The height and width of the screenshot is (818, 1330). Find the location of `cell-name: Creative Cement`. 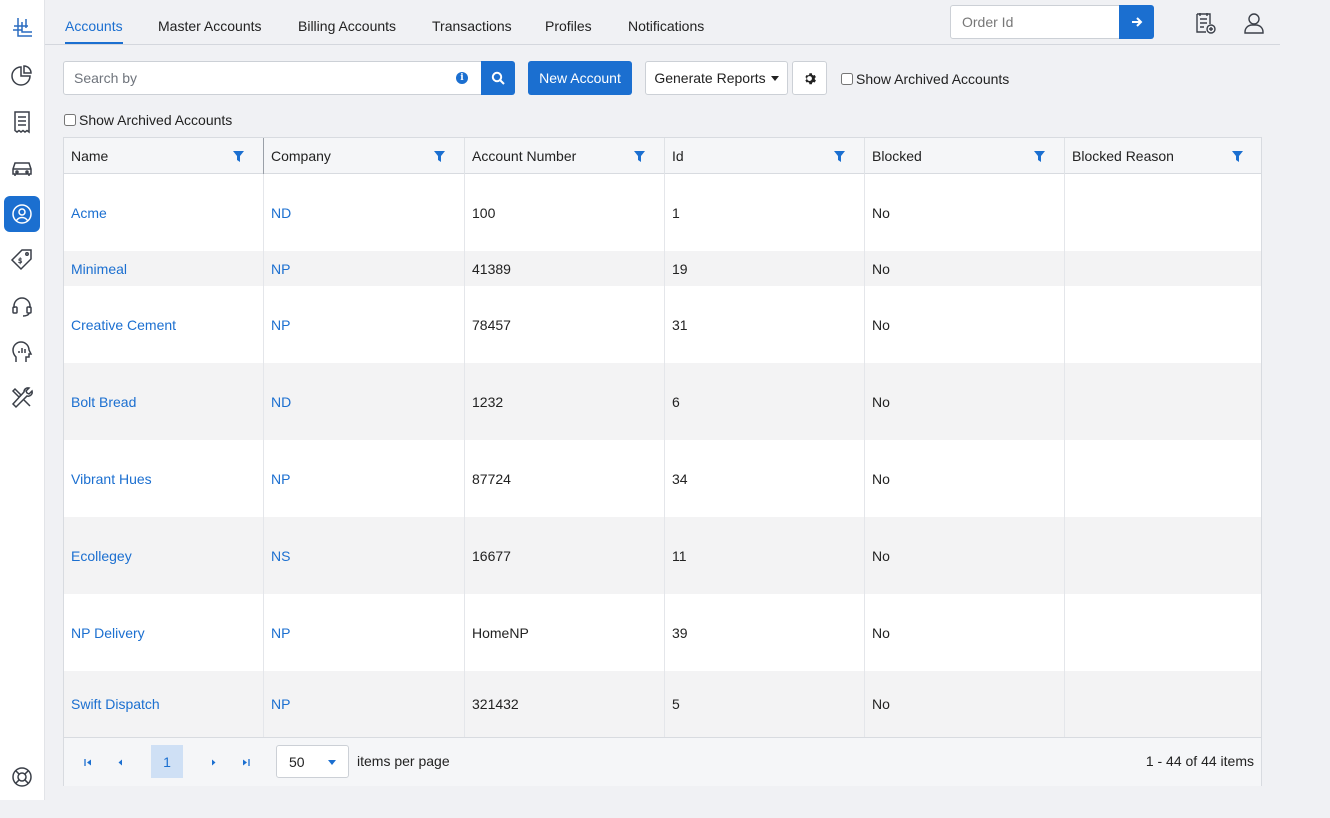

cell-name: Creative Cement is located at coordinates (164, 324).